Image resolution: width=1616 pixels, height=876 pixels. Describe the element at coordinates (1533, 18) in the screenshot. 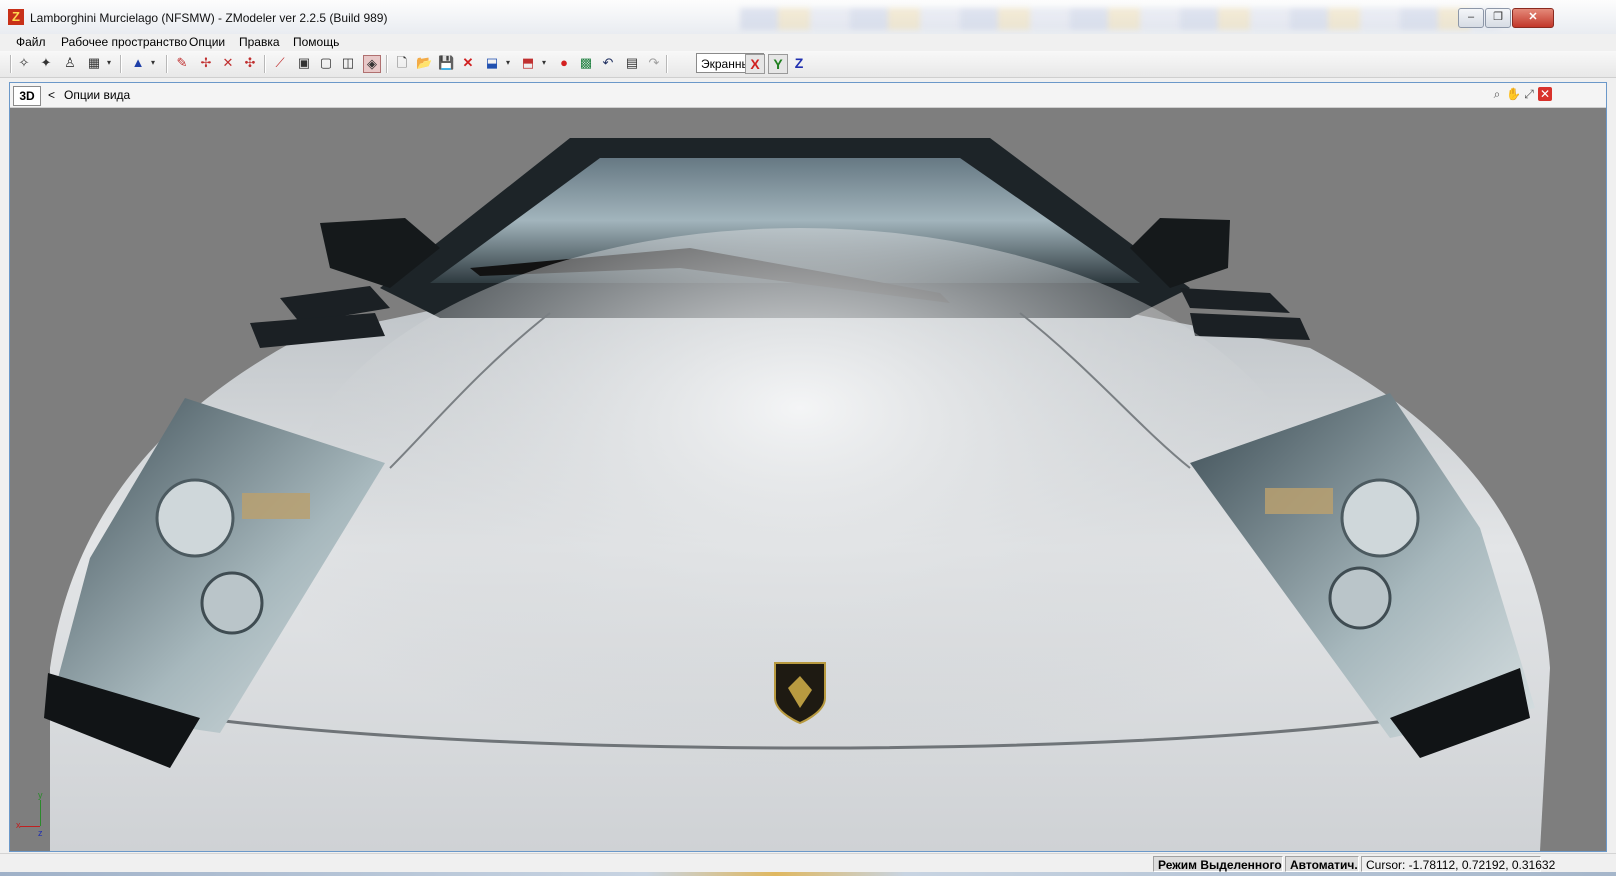

I see `close-button: ✕` at that location.